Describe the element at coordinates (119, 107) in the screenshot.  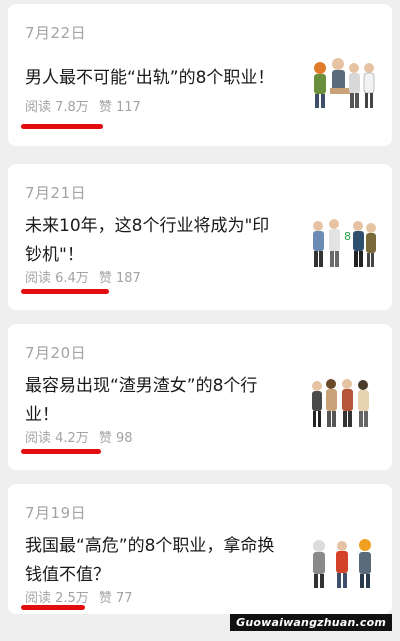
I see `like-count: 赞 117` at that location.